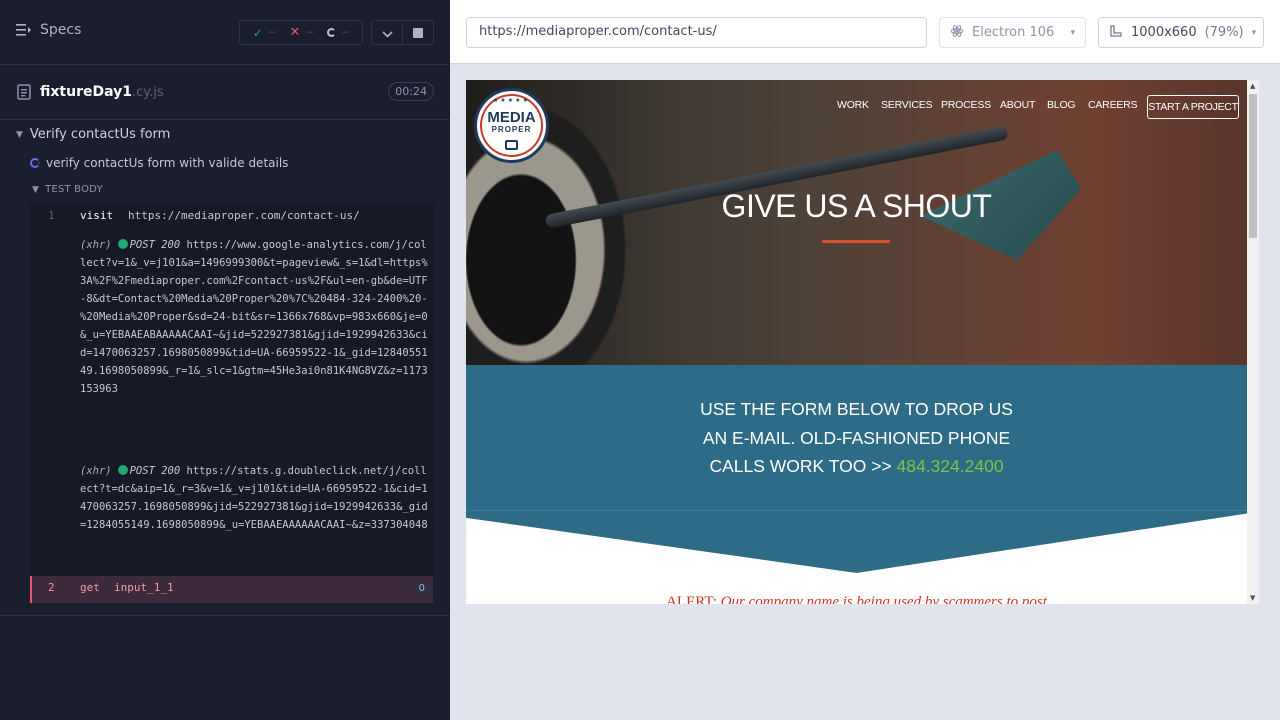  Describe the element at coordinates (272, 32) in the screenshot. I see `passed-count: --` at that location.